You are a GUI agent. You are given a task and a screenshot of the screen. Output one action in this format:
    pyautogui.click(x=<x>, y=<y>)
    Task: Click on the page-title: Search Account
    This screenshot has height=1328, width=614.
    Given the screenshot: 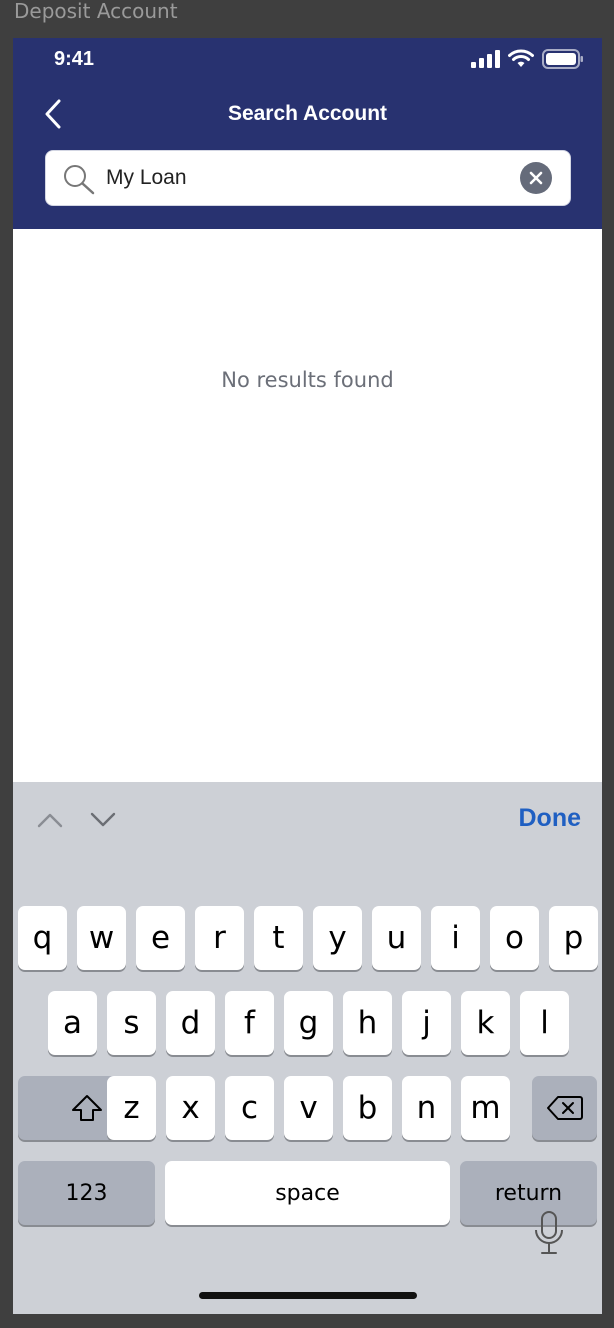 What is the action you would take?
    pyautogui.click(x=307, y=113)
    